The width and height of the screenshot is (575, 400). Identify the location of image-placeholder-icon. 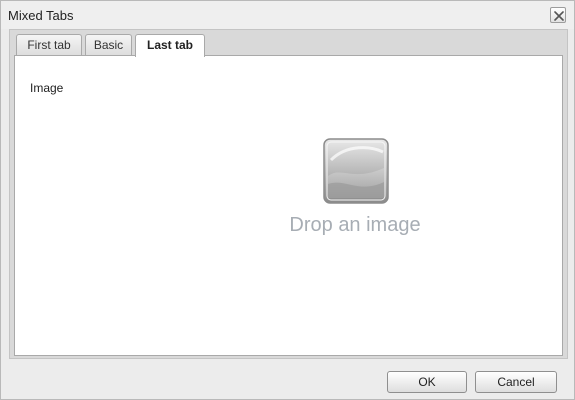
(356, 171).